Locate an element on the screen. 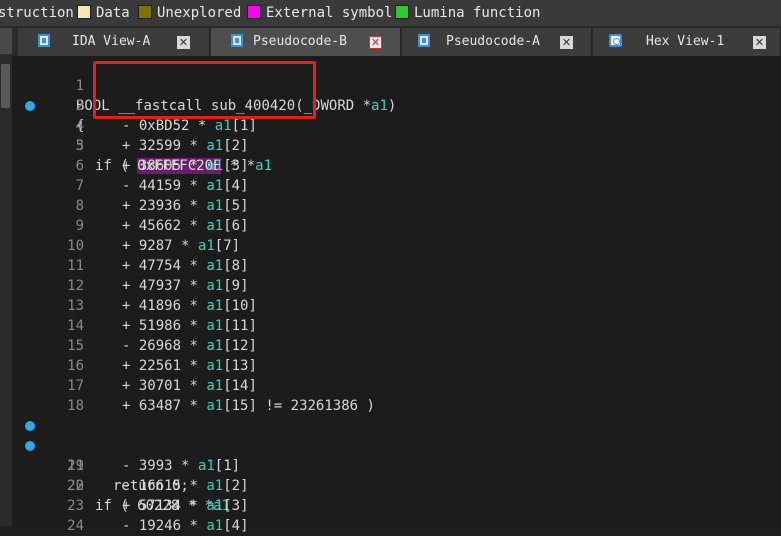  ida-view-icon is located at coordinates (44, 40).